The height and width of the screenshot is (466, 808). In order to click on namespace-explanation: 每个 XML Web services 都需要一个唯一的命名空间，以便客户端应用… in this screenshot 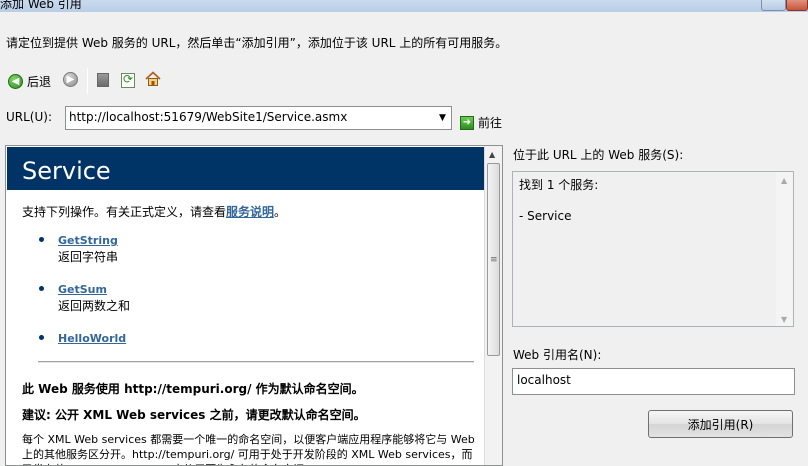, I will do `click(248, 449)`.